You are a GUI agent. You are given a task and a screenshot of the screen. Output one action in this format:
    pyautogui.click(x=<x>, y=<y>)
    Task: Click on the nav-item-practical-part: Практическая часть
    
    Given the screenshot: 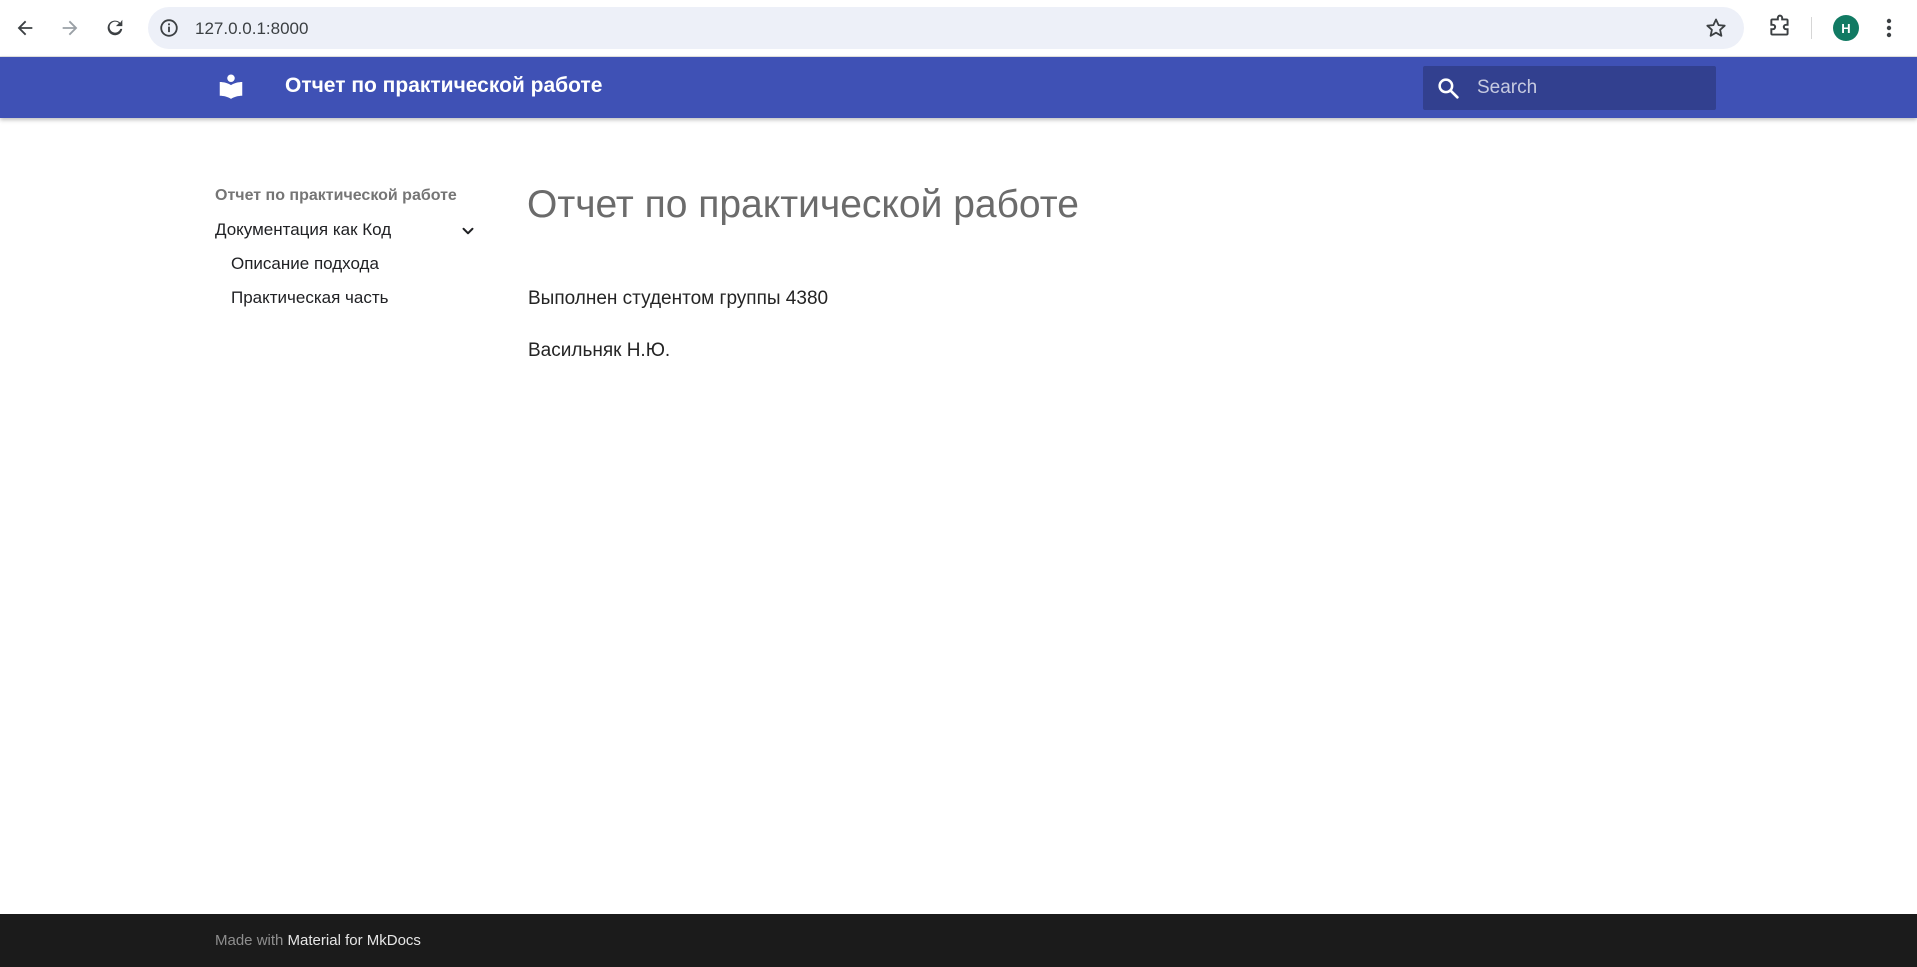 What is the action you would take?
    pyautogui.click(x=310, y=298)
    